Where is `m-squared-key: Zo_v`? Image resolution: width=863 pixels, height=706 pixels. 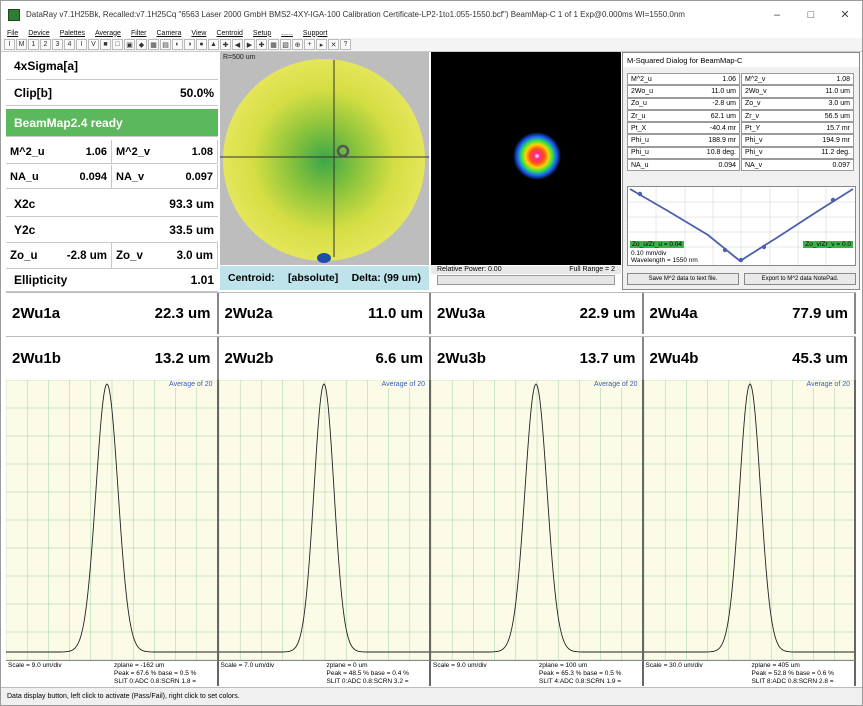 m-squared-key: Zo_v is located at coordinates (753, 104).